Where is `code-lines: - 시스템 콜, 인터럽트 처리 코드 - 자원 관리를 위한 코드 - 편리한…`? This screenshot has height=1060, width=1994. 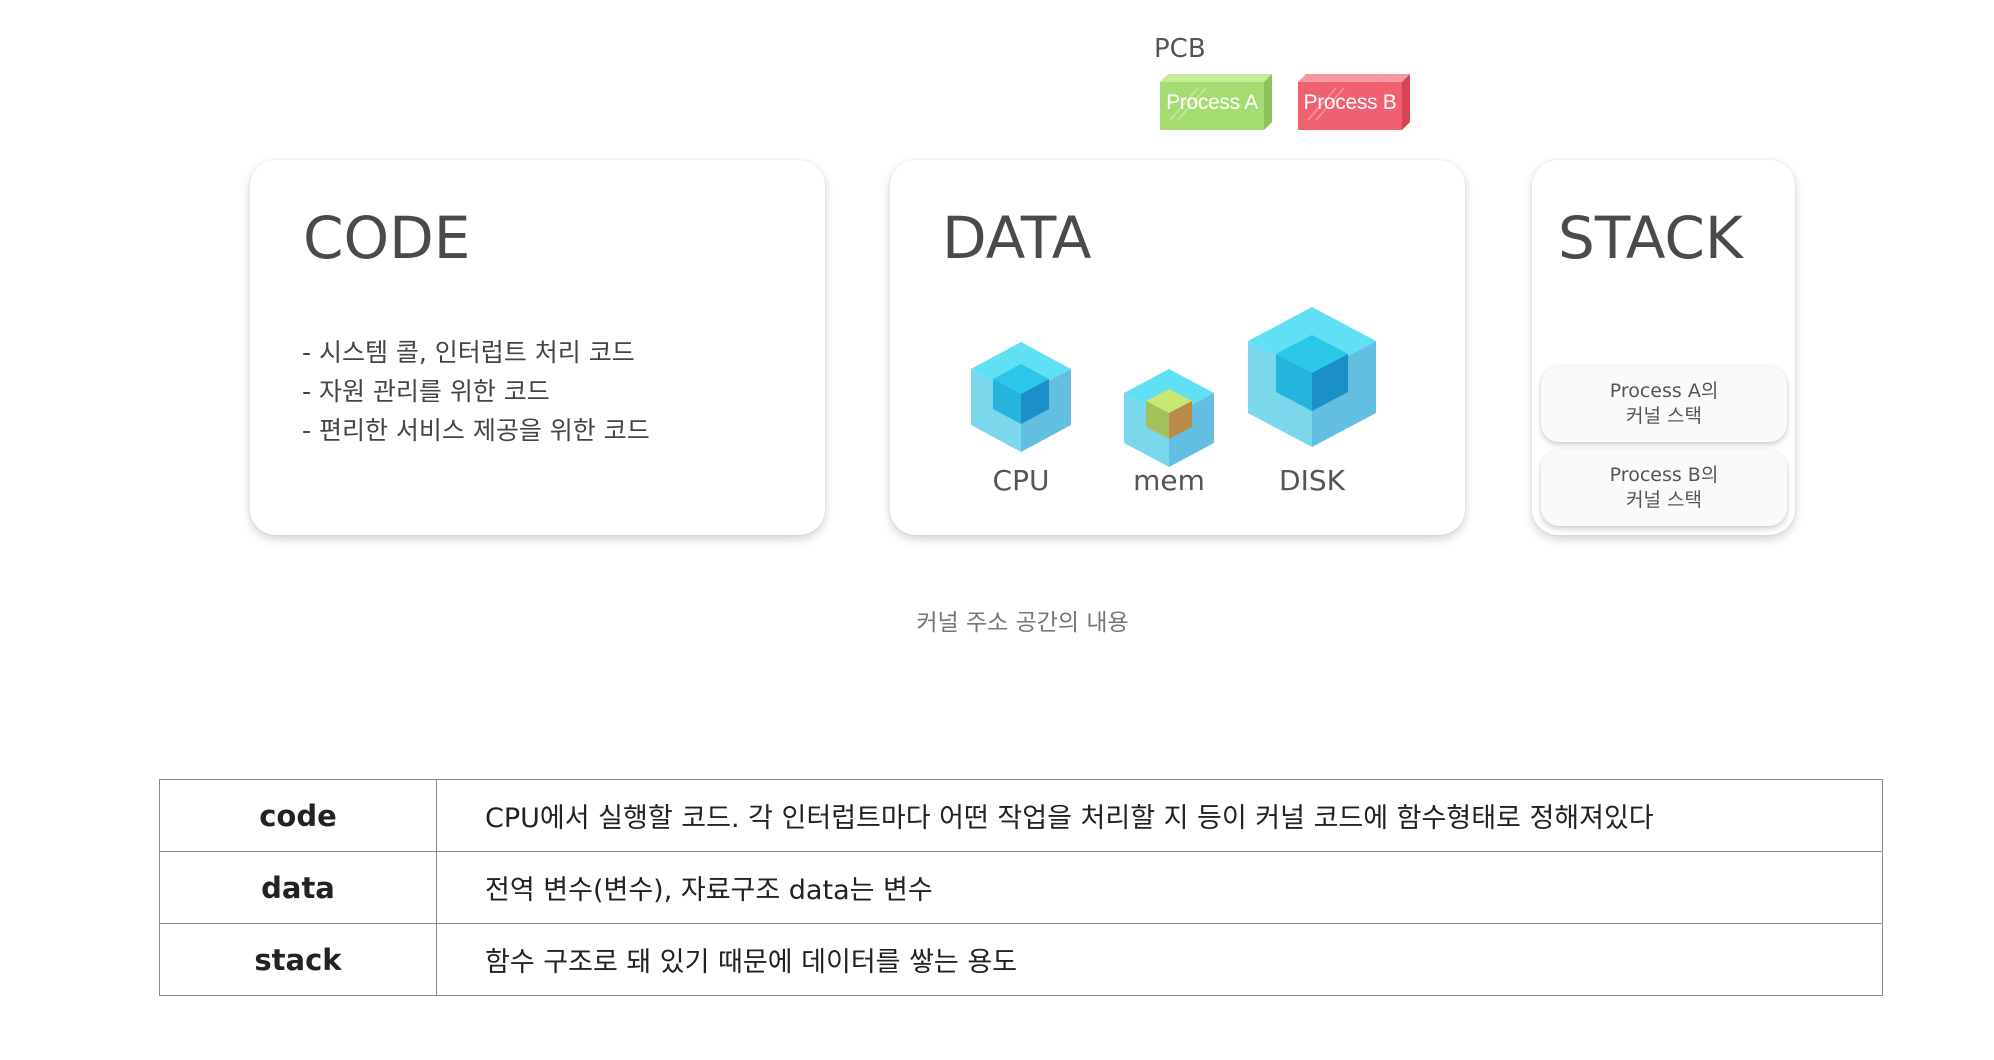
code-lines: - 시스템 콜, 인터럽트 처리 코드 - 자원 관리를 위한 코드 - 편리한… is located at coordinates (476, 391).